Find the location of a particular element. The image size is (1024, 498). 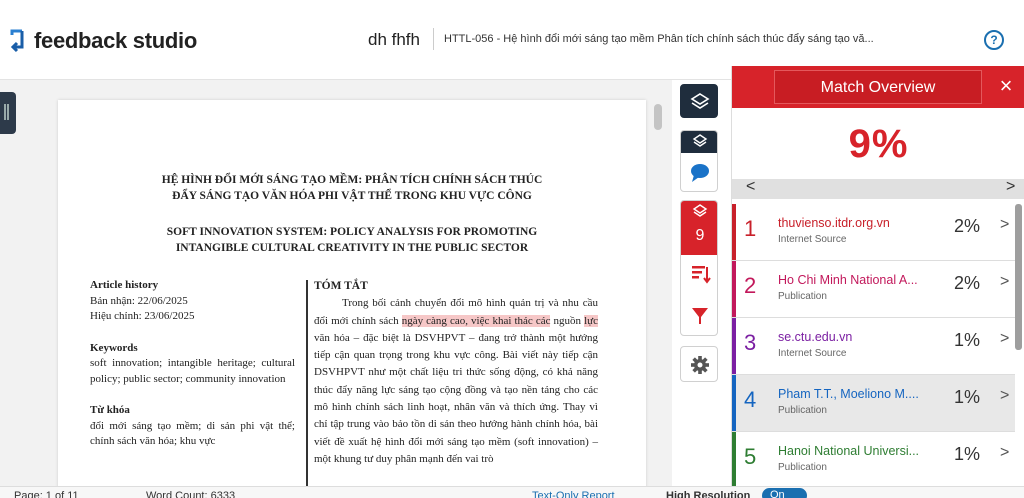

match-number: 5 is located at coordinates (750, 456).